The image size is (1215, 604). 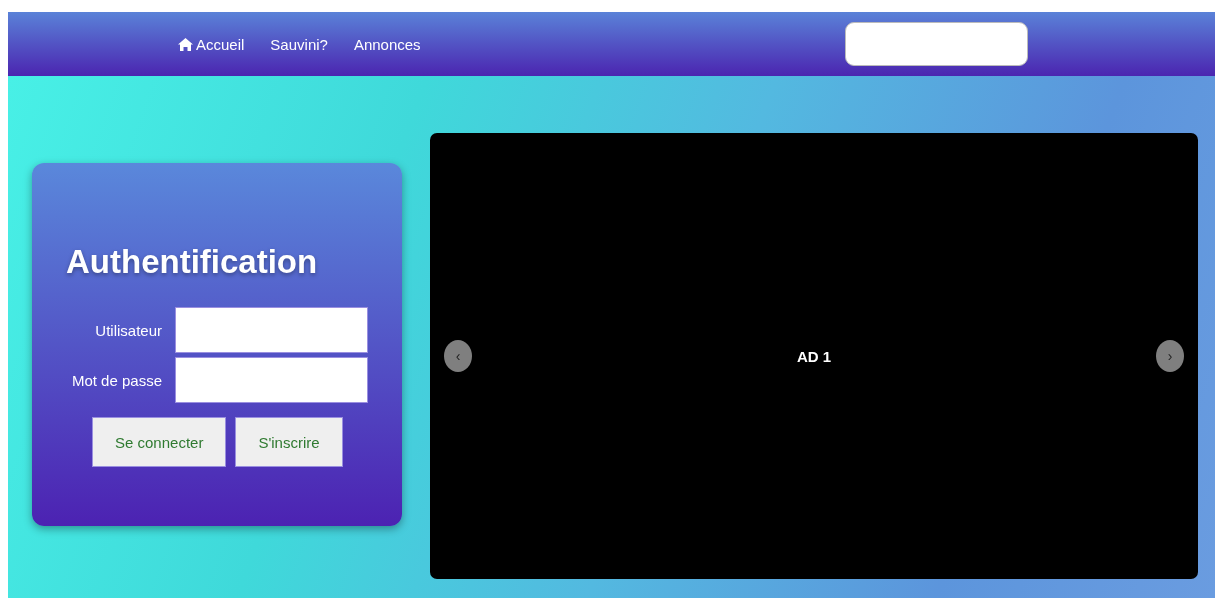 What do you see at coordinates (116, 380) in the screenshot?
I see `field-label: Mot de passe` at bounding box center [116, 380].